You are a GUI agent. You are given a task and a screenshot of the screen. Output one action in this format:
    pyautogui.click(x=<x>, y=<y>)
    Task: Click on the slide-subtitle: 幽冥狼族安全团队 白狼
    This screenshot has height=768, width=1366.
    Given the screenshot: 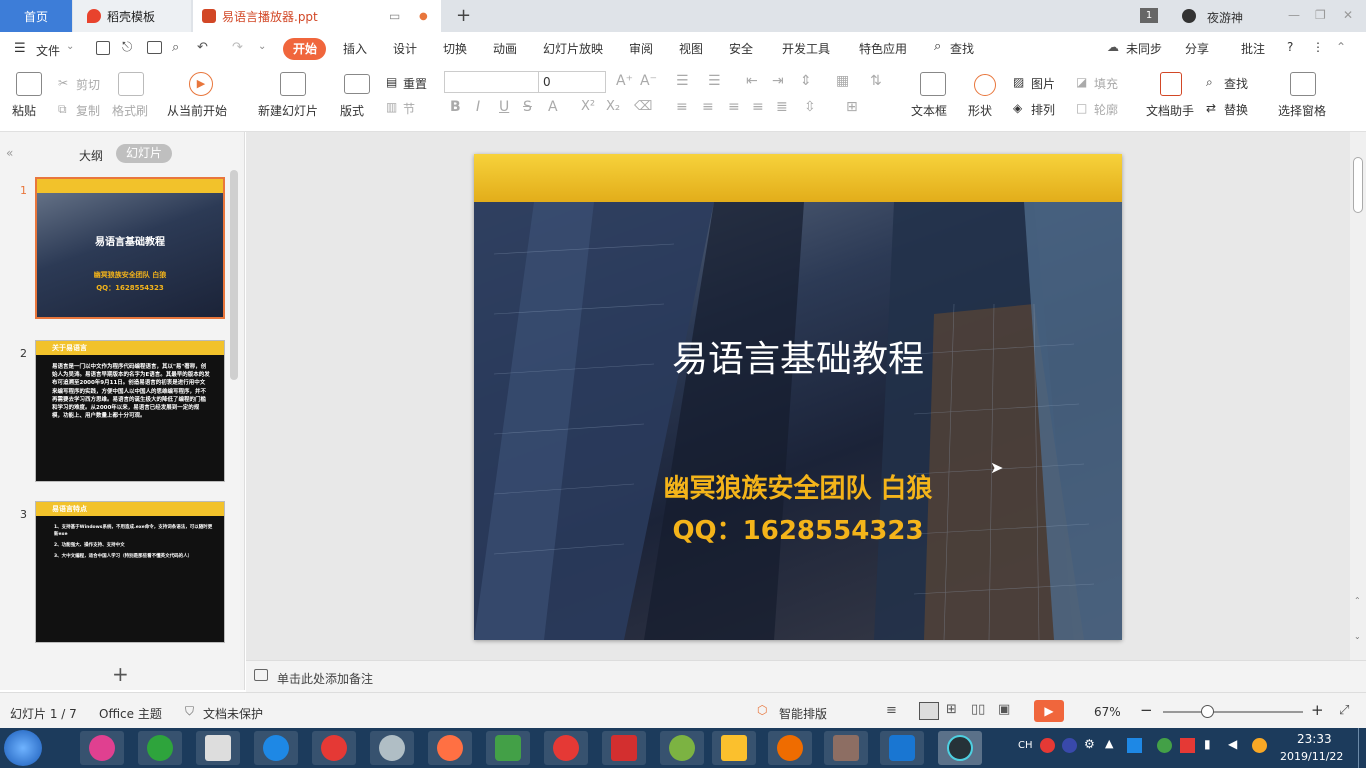 What is the action you would take?
    pyautogui.click(x=798, y=486)
    